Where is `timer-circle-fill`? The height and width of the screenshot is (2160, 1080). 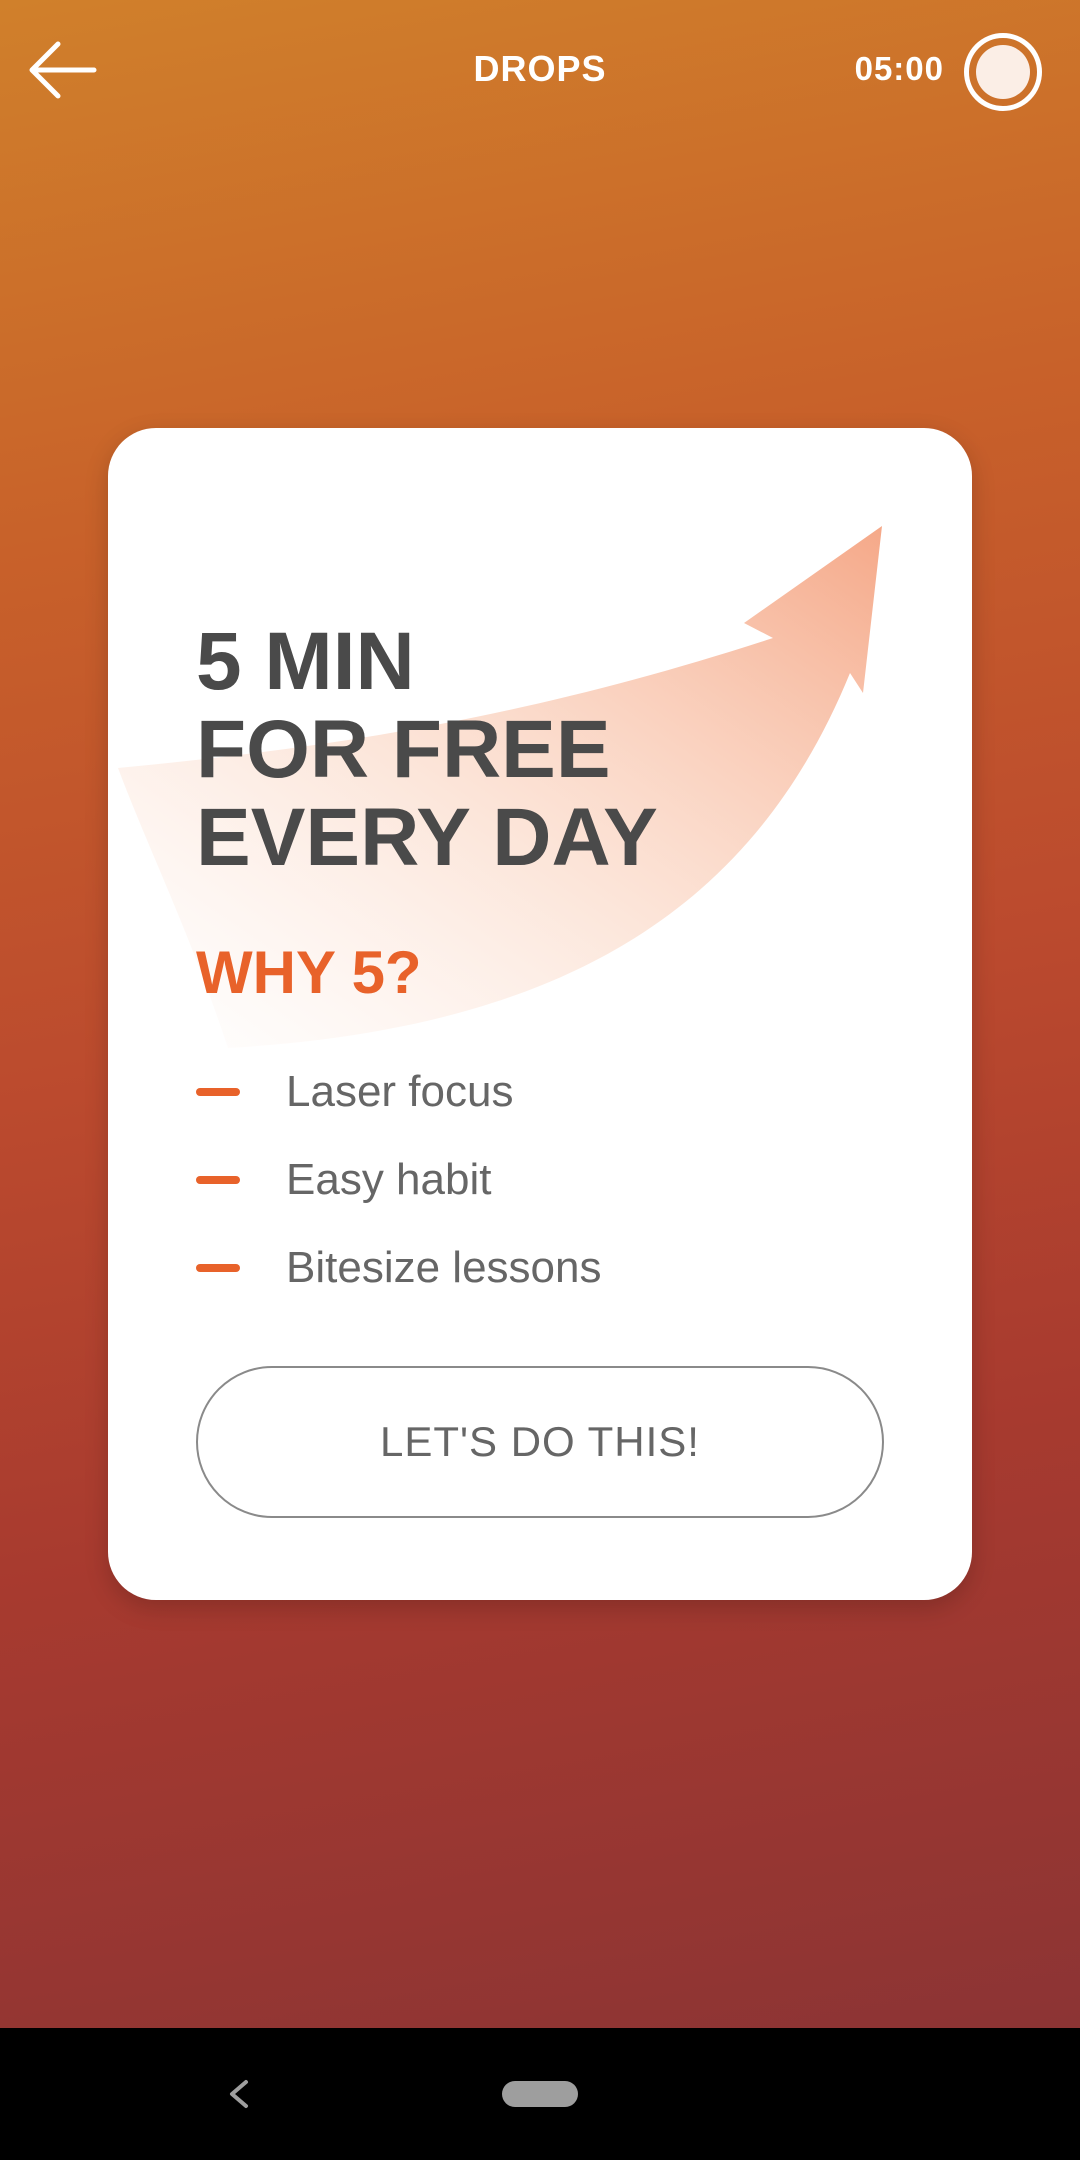
timer-circle-fill is located at coordinates (1003, 72).